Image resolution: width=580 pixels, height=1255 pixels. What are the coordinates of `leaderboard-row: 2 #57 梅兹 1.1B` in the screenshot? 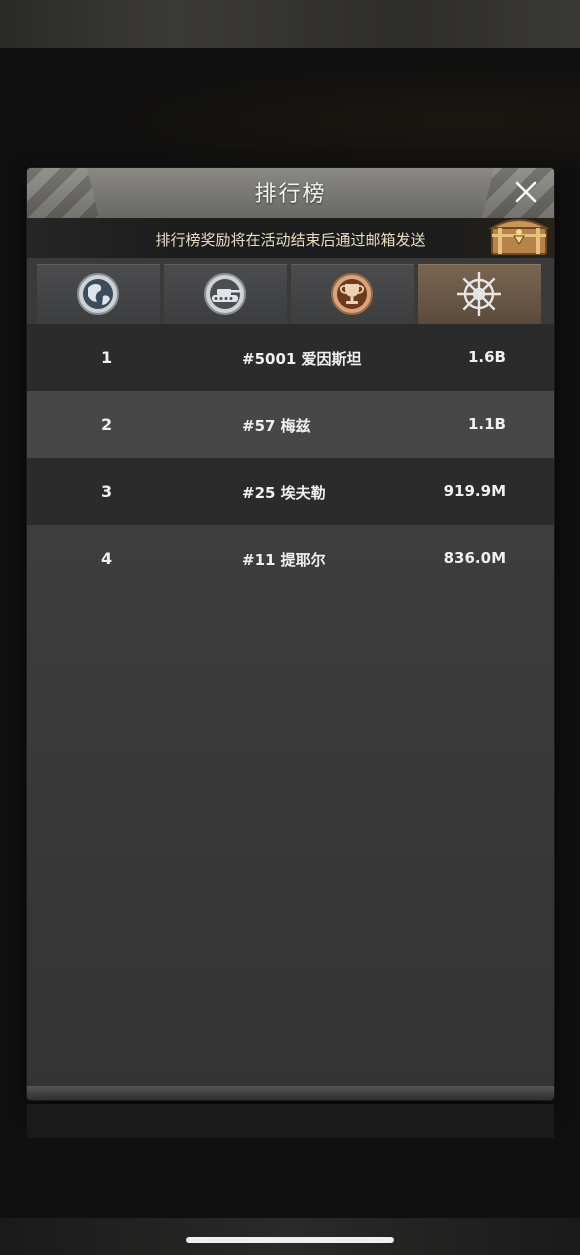 It's located at (290, 424).